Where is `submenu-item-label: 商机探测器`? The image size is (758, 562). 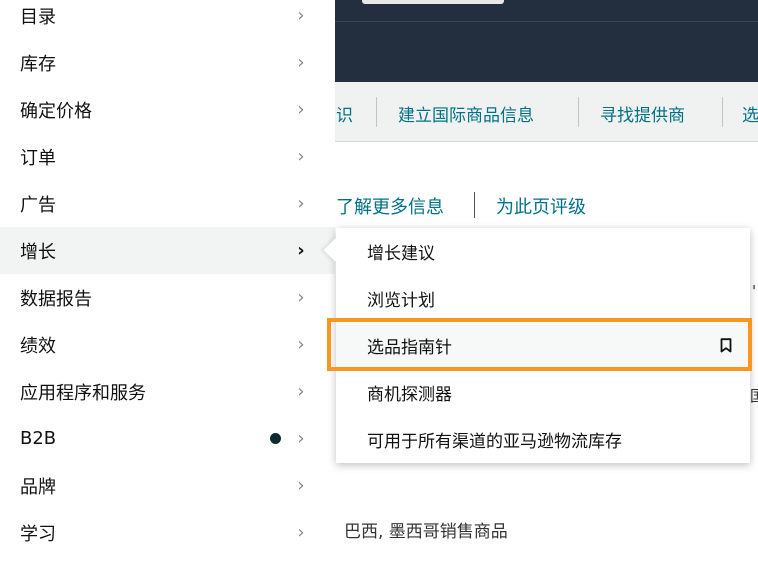 submenu-item-label: 商机探测器 is located at coordinates (409, 395).